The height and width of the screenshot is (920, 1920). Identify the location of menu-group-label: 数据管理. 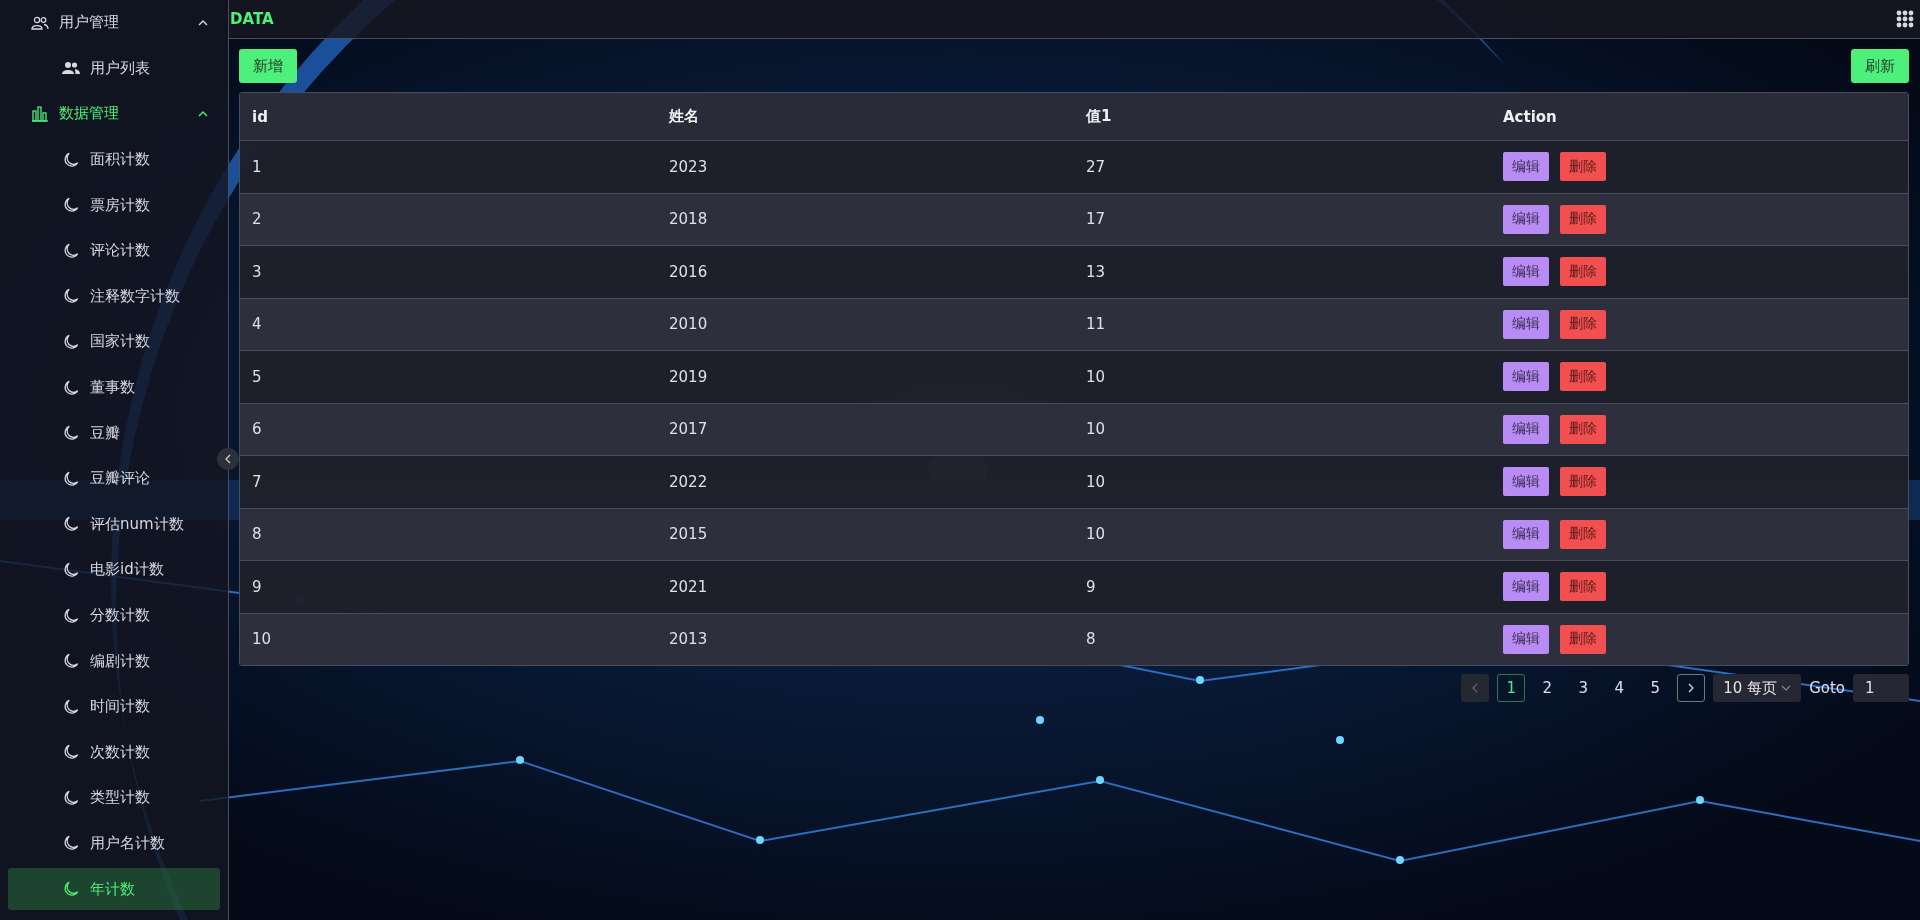
(89, 114).